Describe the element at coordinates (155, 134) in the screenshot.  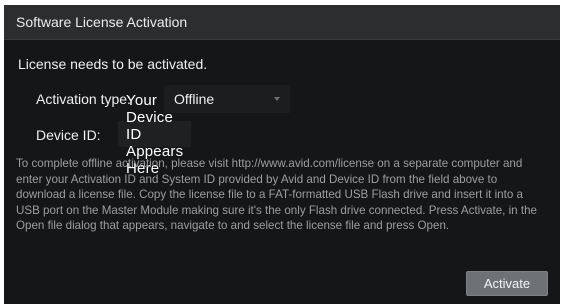
I see `device-id-field: Your Device ID Appears Here` at that location.